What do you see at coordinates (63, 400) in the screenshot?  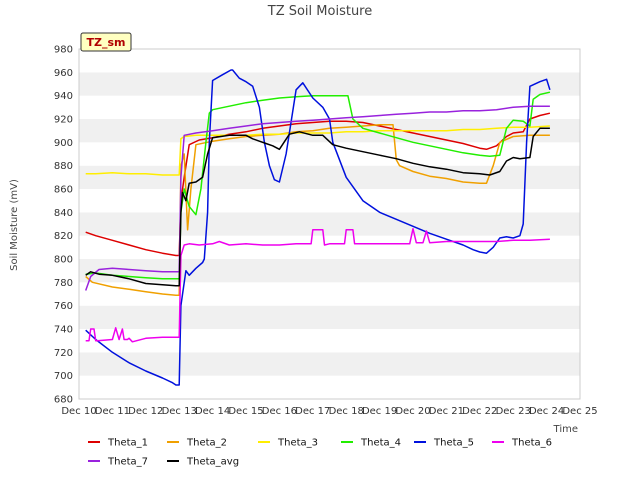 I see `y-tick-label: 680` at bounding box center [63, 400].